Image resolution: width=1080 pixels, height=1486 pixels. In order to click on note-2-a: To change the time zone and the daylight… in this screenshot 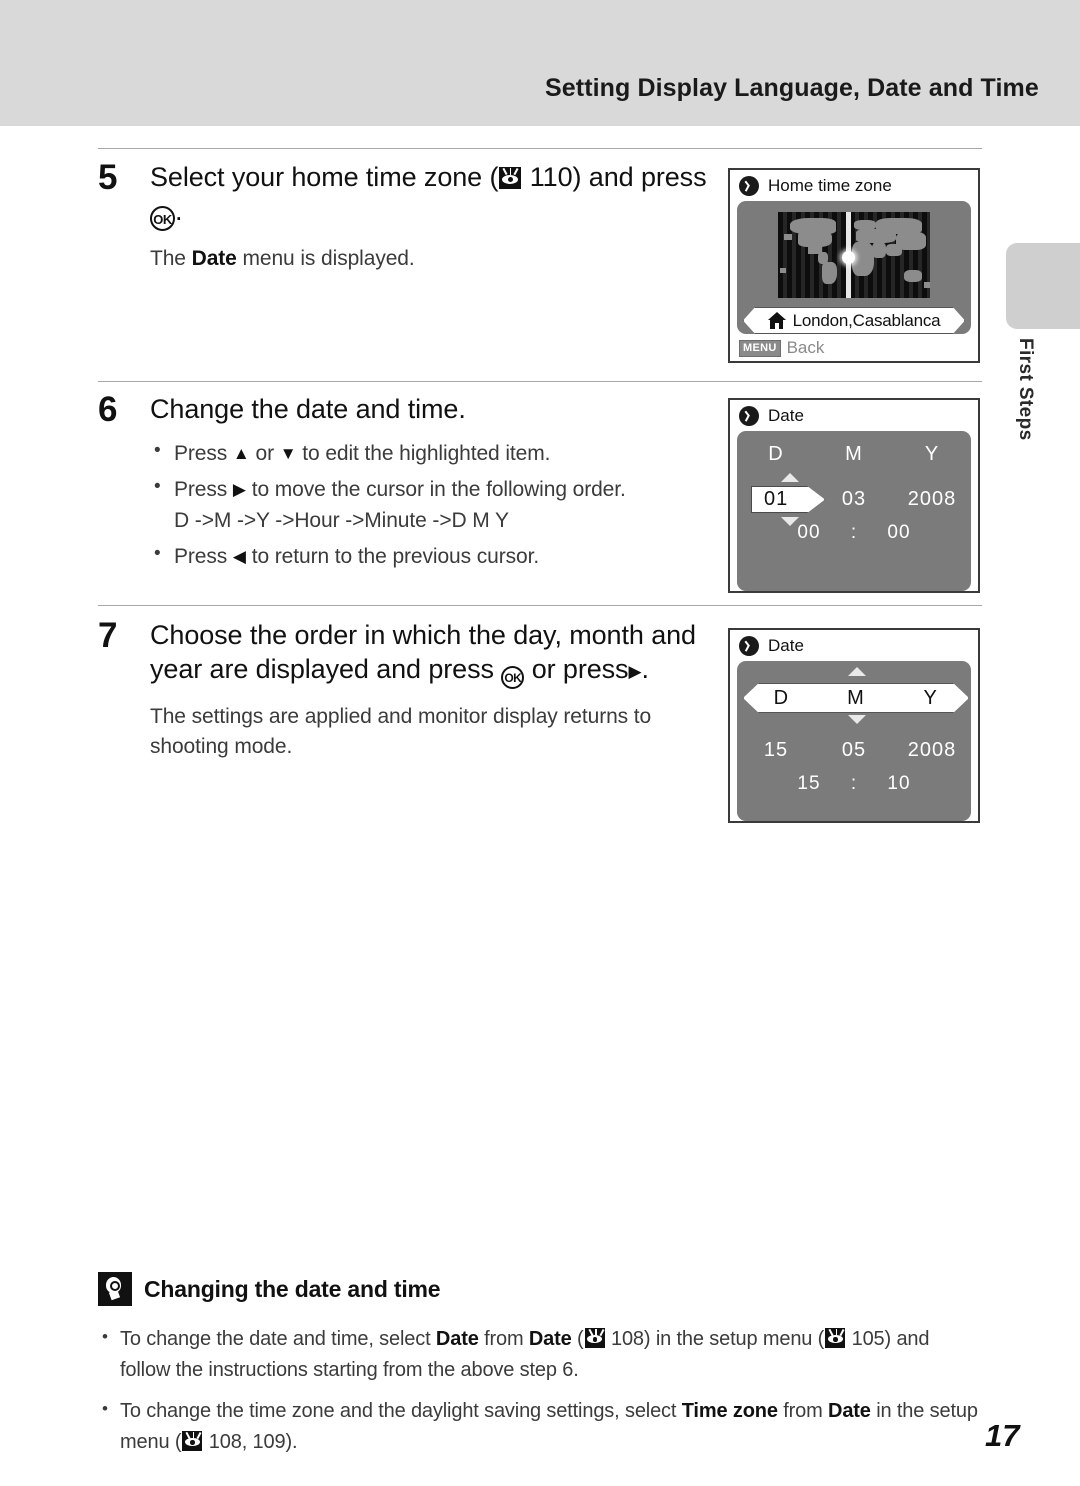, I will do `click(401, 1411)`.